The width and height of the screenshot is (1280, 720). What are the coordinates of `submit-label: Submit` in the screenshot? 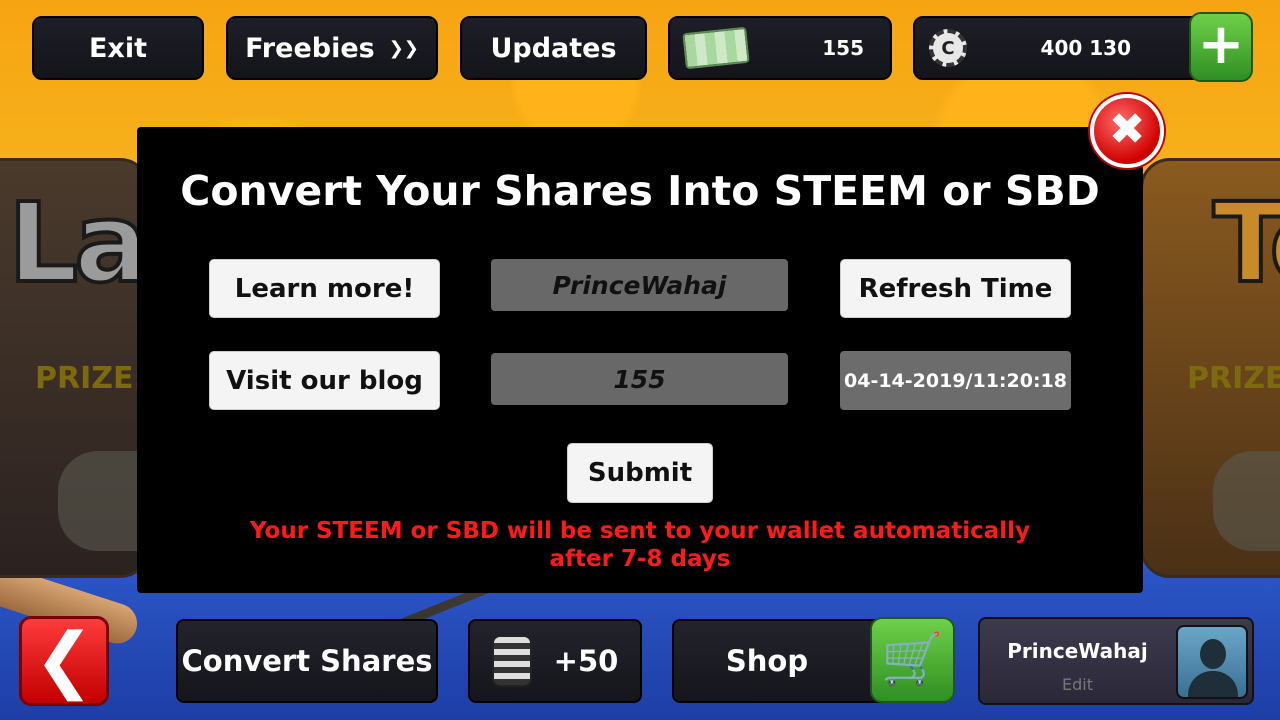 It's located at (640, 473).